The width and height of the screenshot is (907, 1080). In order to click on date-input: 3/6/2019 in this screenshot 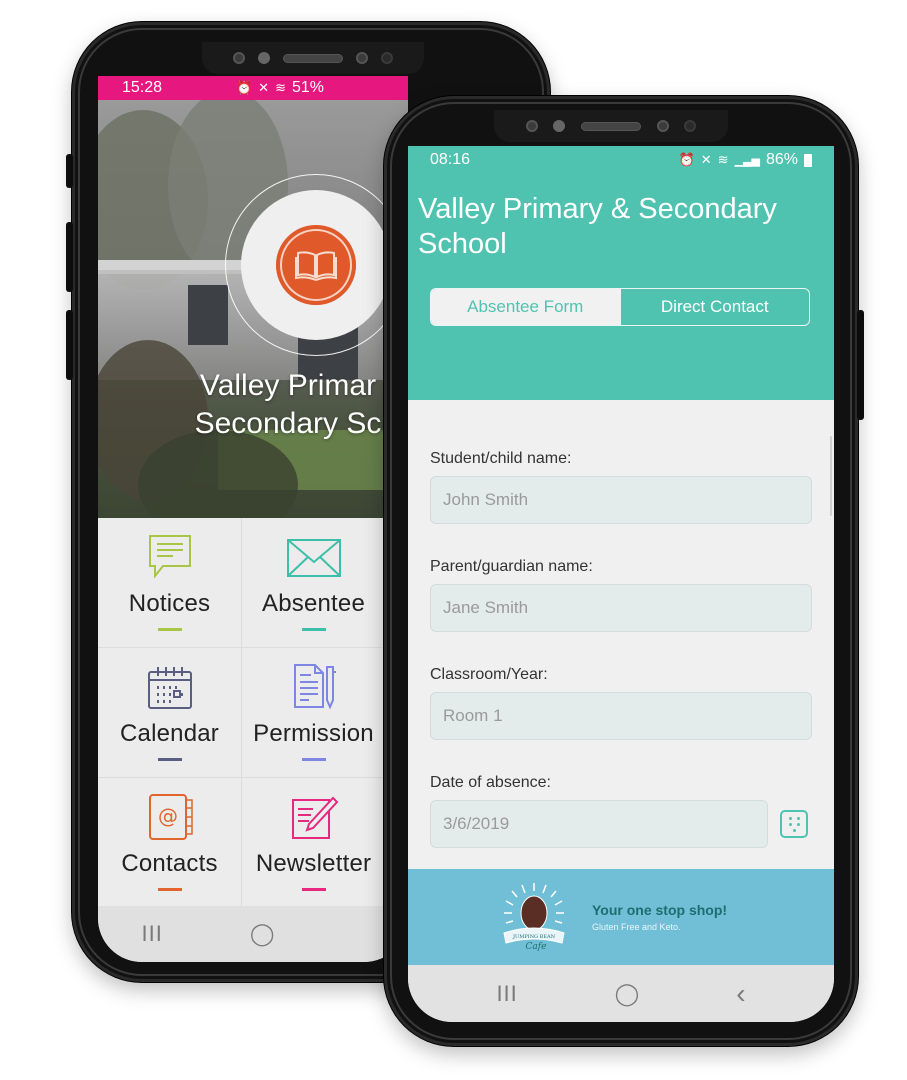, I will do `click(599, 824)`.